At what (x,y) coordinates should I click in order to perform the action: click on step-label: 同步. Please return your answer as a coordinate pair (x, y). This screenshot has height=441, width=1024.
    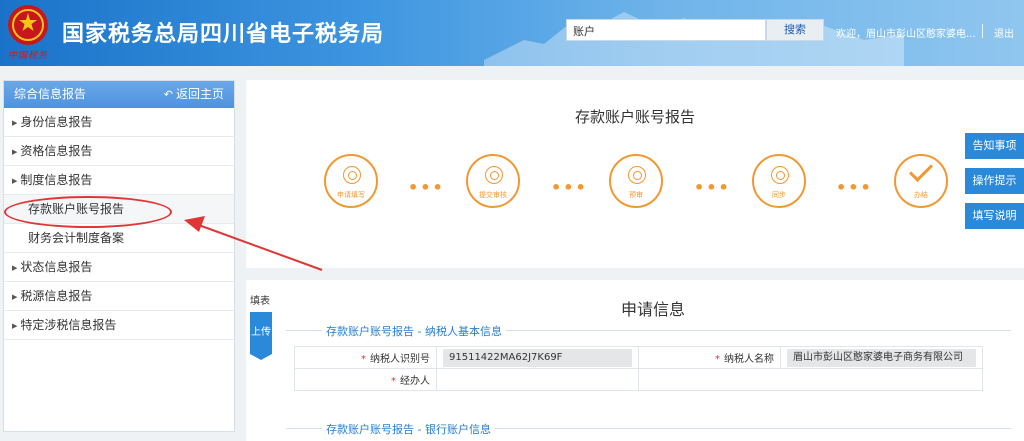
    Looking at the image, I should click on (779, 195).